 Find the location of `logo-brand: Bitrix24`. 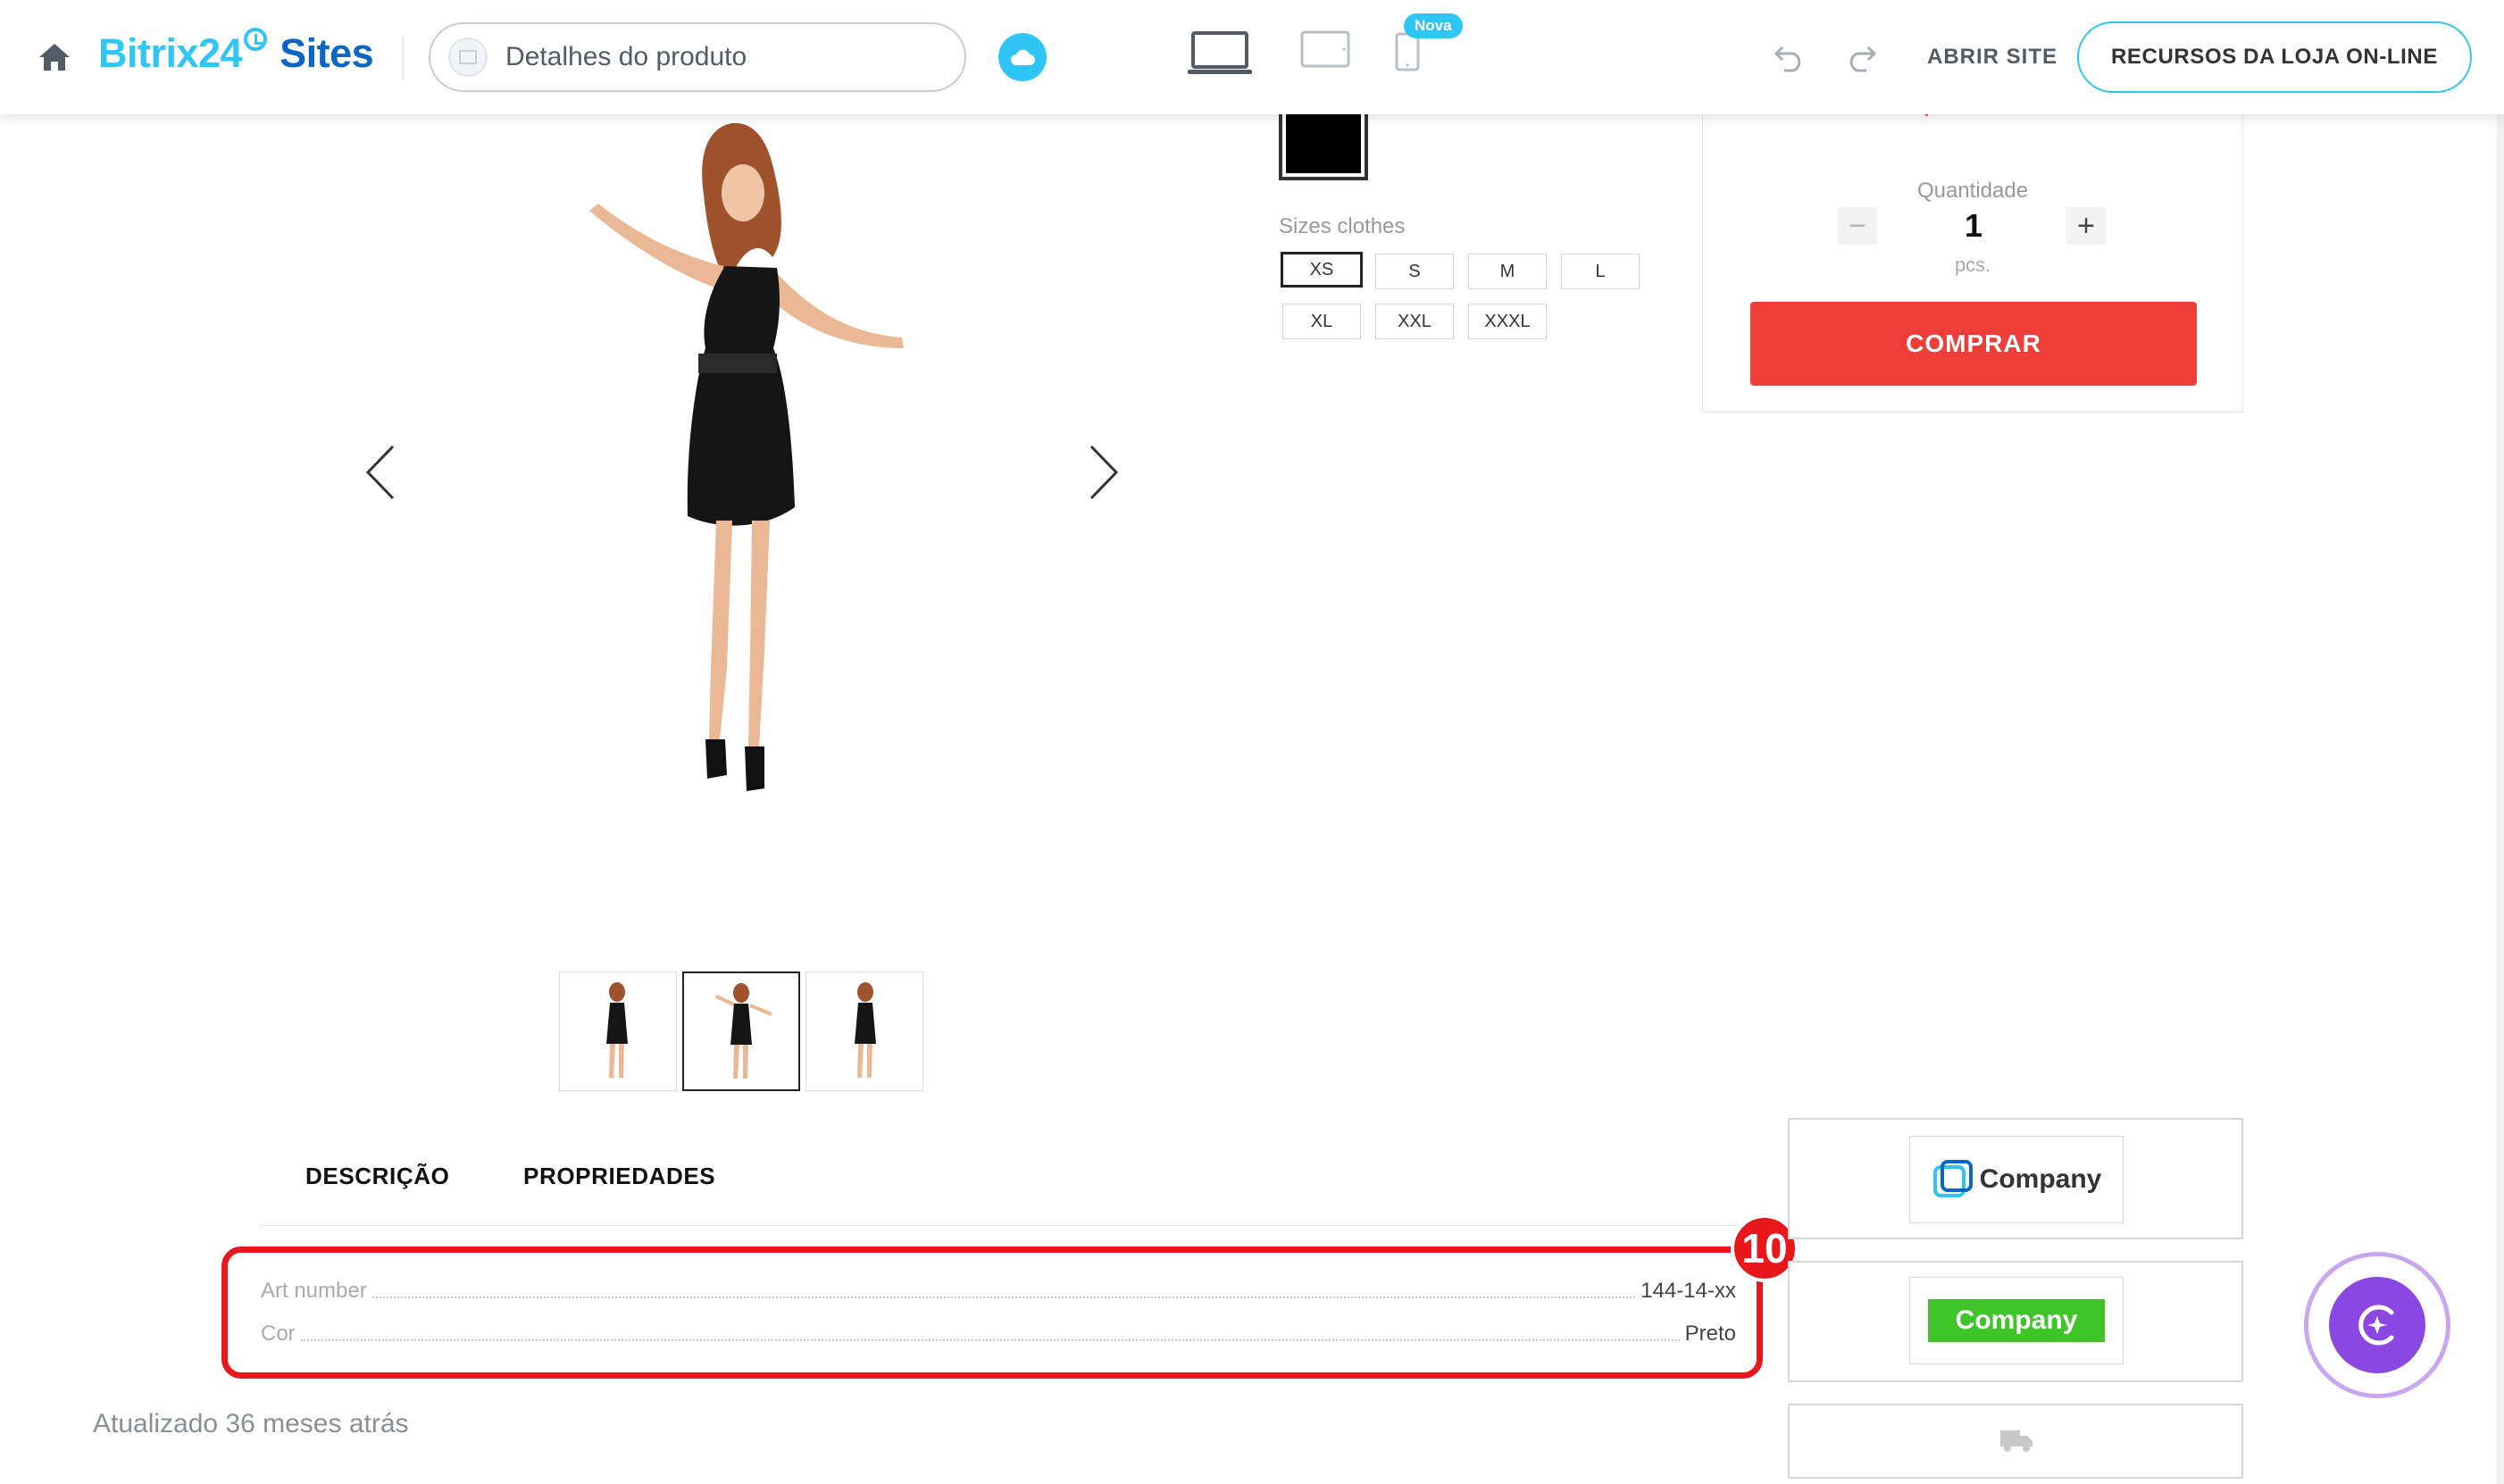

logo-brand: Bitrix24 is located at coordinates (170, 53).